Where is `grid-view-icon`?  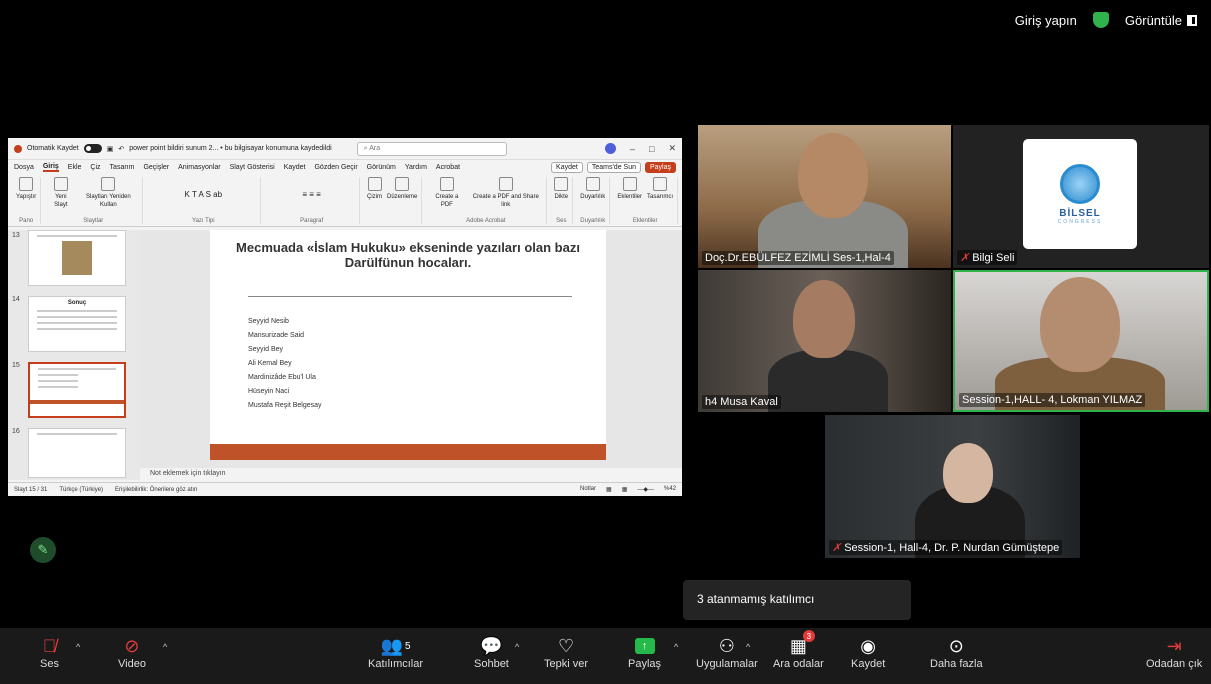
grid-view-icon is located at coordinates (1192, 20).